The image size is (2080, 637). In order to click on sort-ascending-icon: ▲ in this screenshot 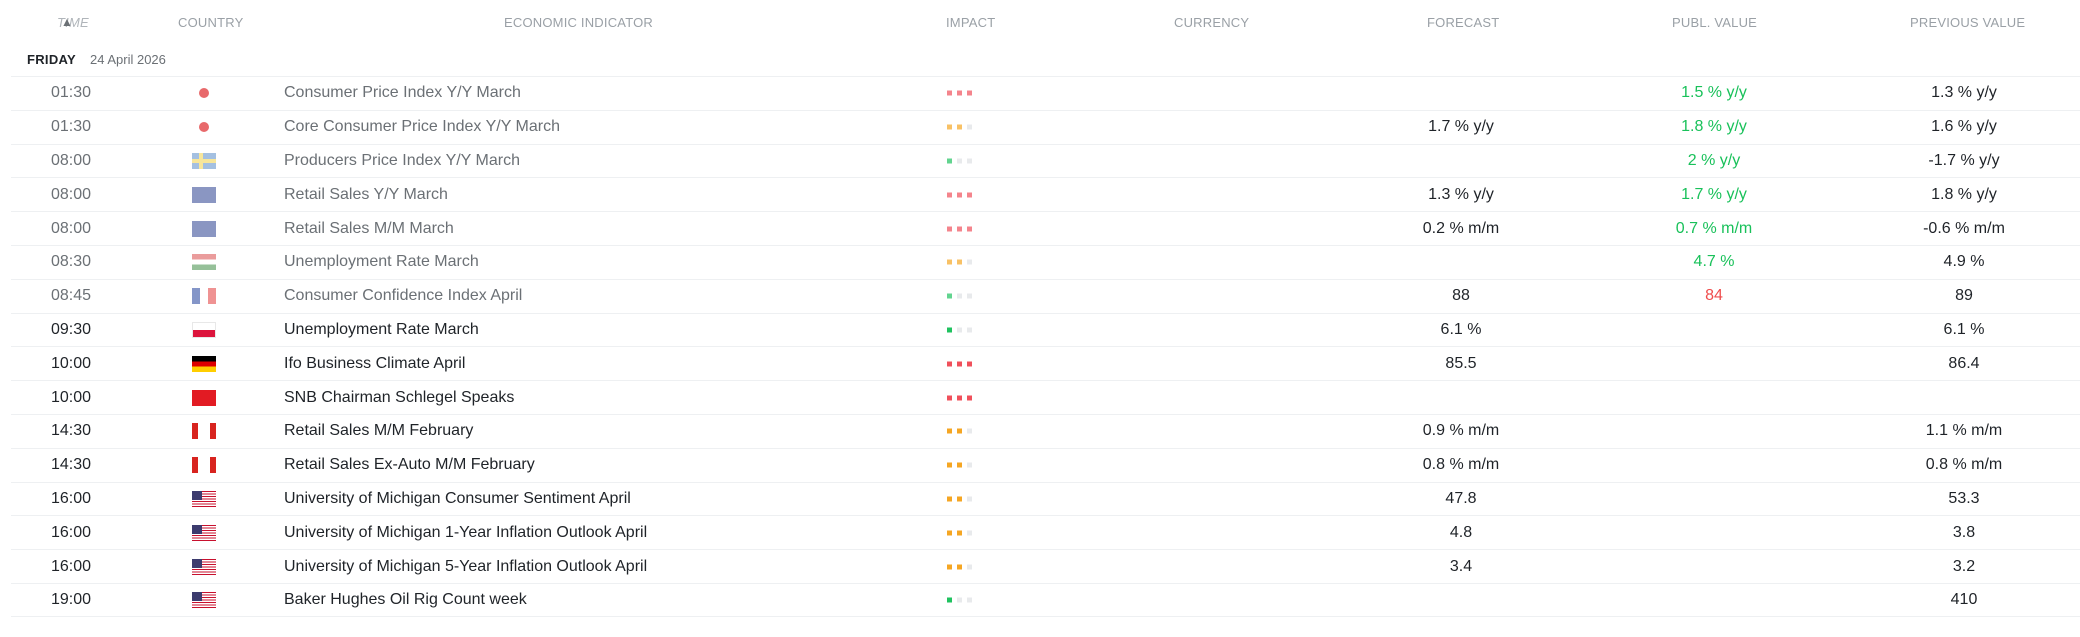, I will do `click(67, 22)`.